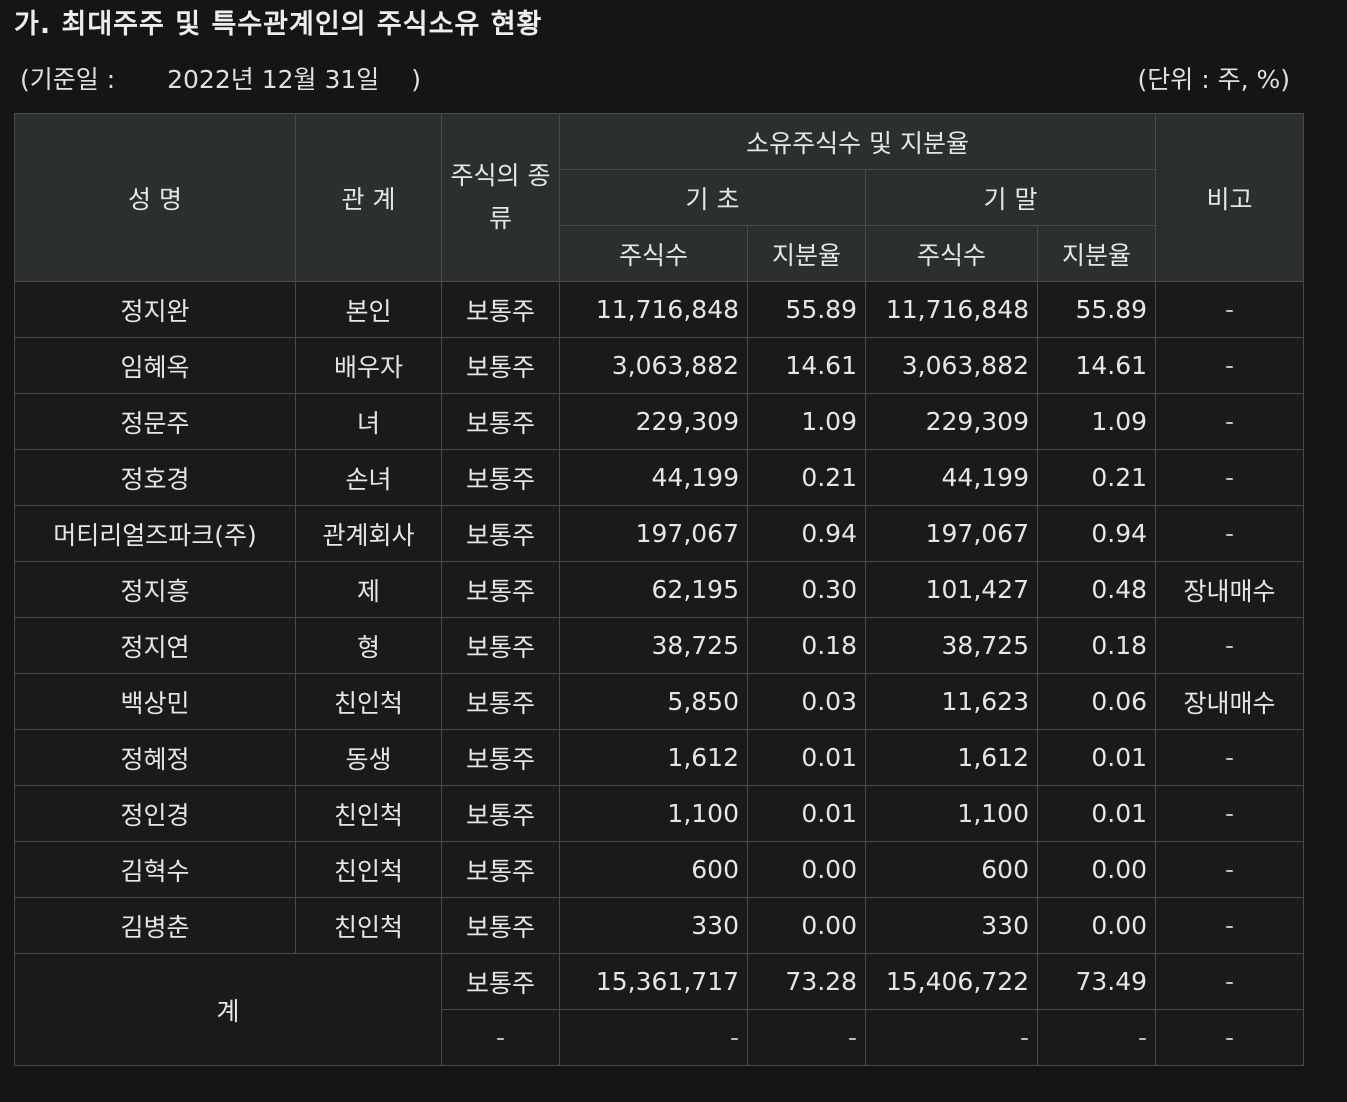  I want to click on cell-begin-shares: 1,100, so click(653, 813).